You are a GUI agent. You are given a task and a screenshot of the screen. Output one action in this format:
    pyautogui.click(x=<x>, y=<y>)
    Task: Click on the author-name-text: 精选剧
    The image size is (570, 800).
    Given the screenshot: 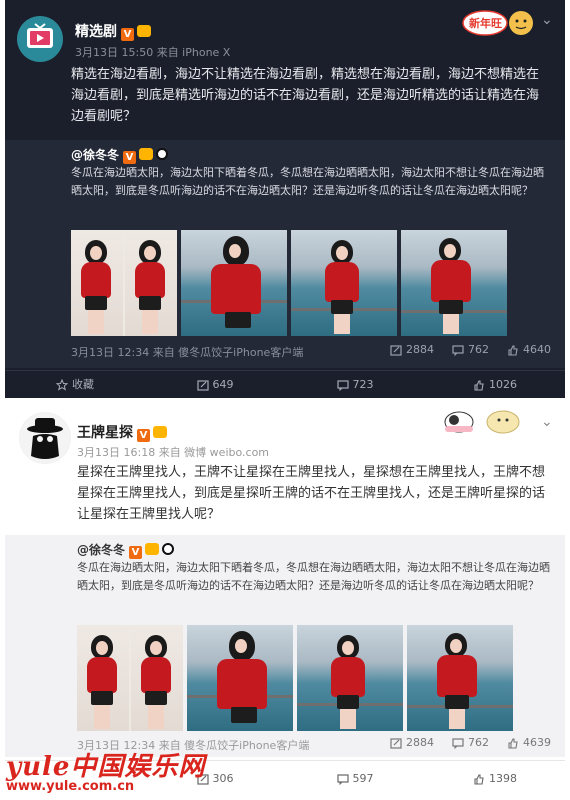 What is the action you would take?
    pyautogui.click(x=96, y=32)
    